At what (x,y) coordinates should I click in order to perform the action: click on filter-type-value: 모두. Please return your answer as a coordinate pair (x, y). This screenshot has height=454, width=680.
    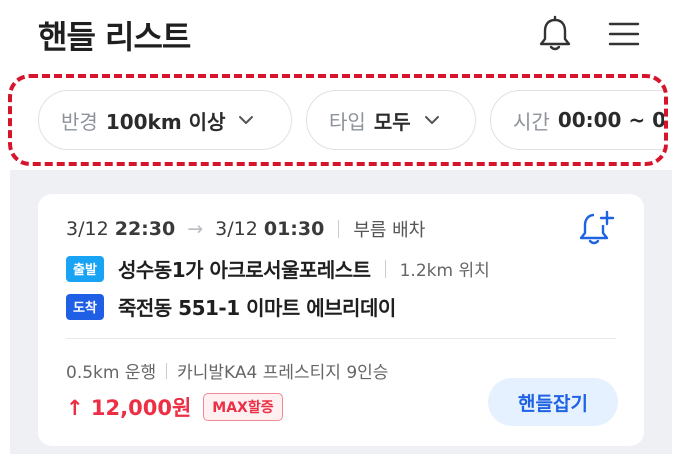
    Looking at the image, I should click on (392, 121).